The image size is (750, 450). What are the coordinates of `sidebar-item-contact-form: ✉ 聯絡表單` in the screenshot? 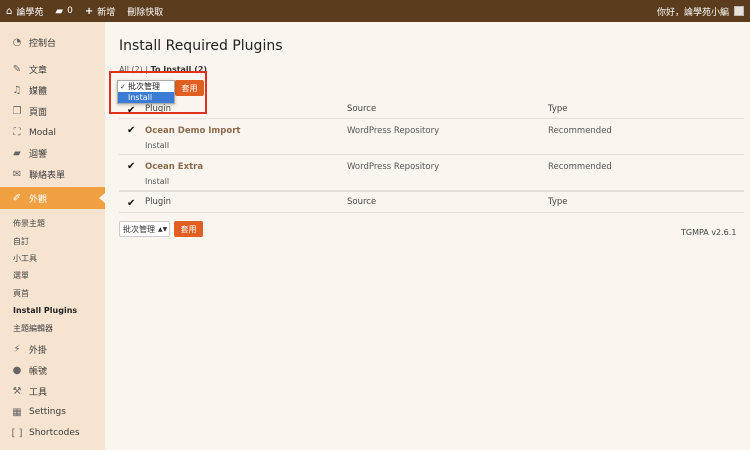 It's located at (52, 174).